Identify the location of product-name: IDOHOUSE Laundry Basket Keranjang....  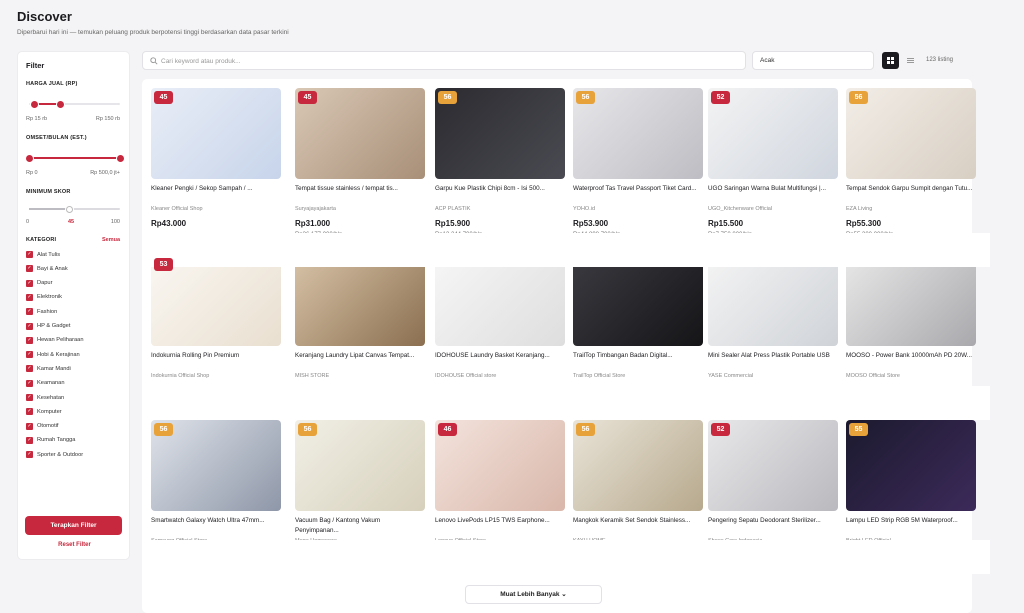
(499, 356).